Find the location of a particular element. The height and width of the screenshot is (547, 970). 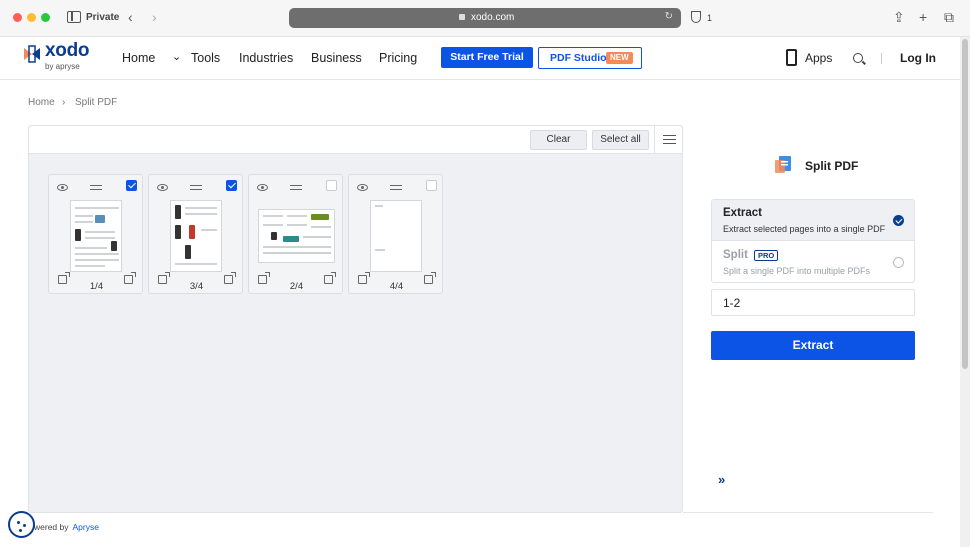

shield-icon is located at coordinates (696, 17).